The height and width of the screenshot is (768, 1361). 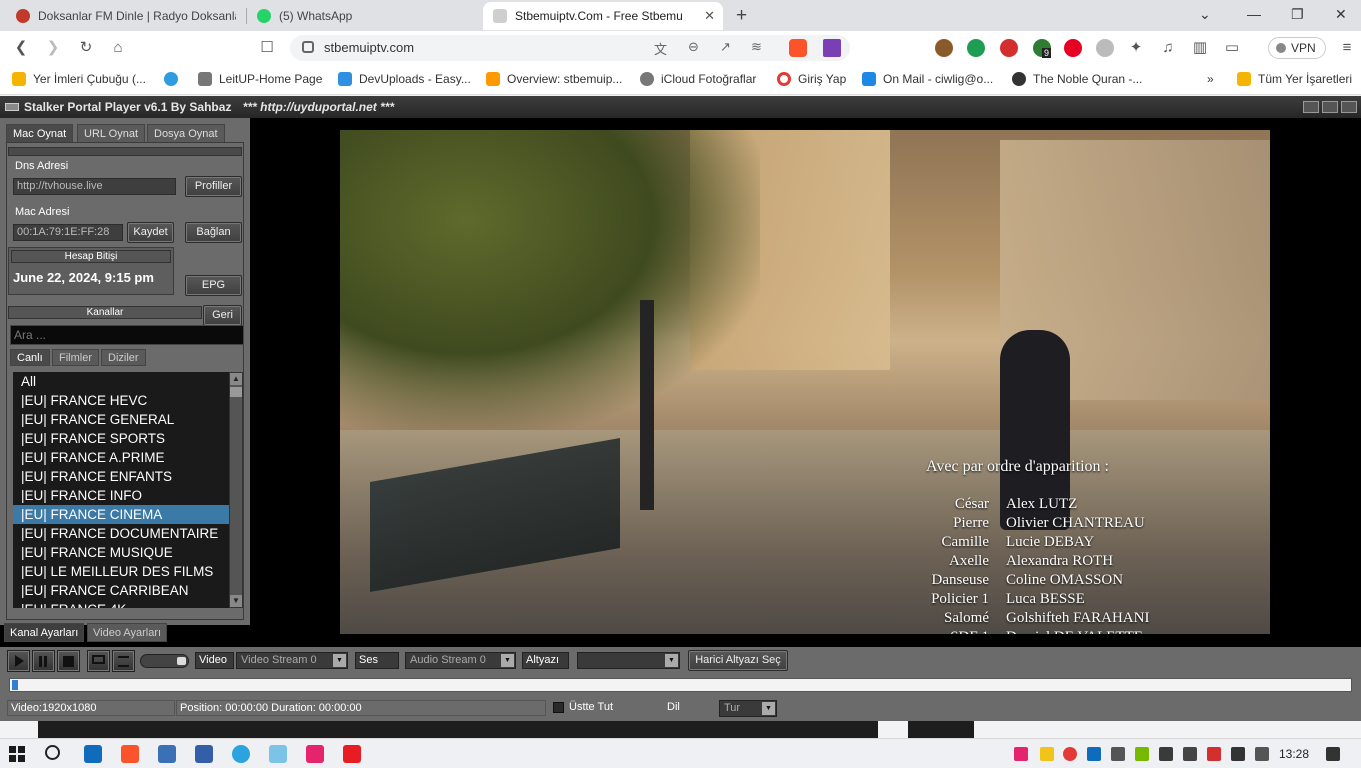 I want to click on dns-input: http://tvhouse.live, so click(x=94, y=186).